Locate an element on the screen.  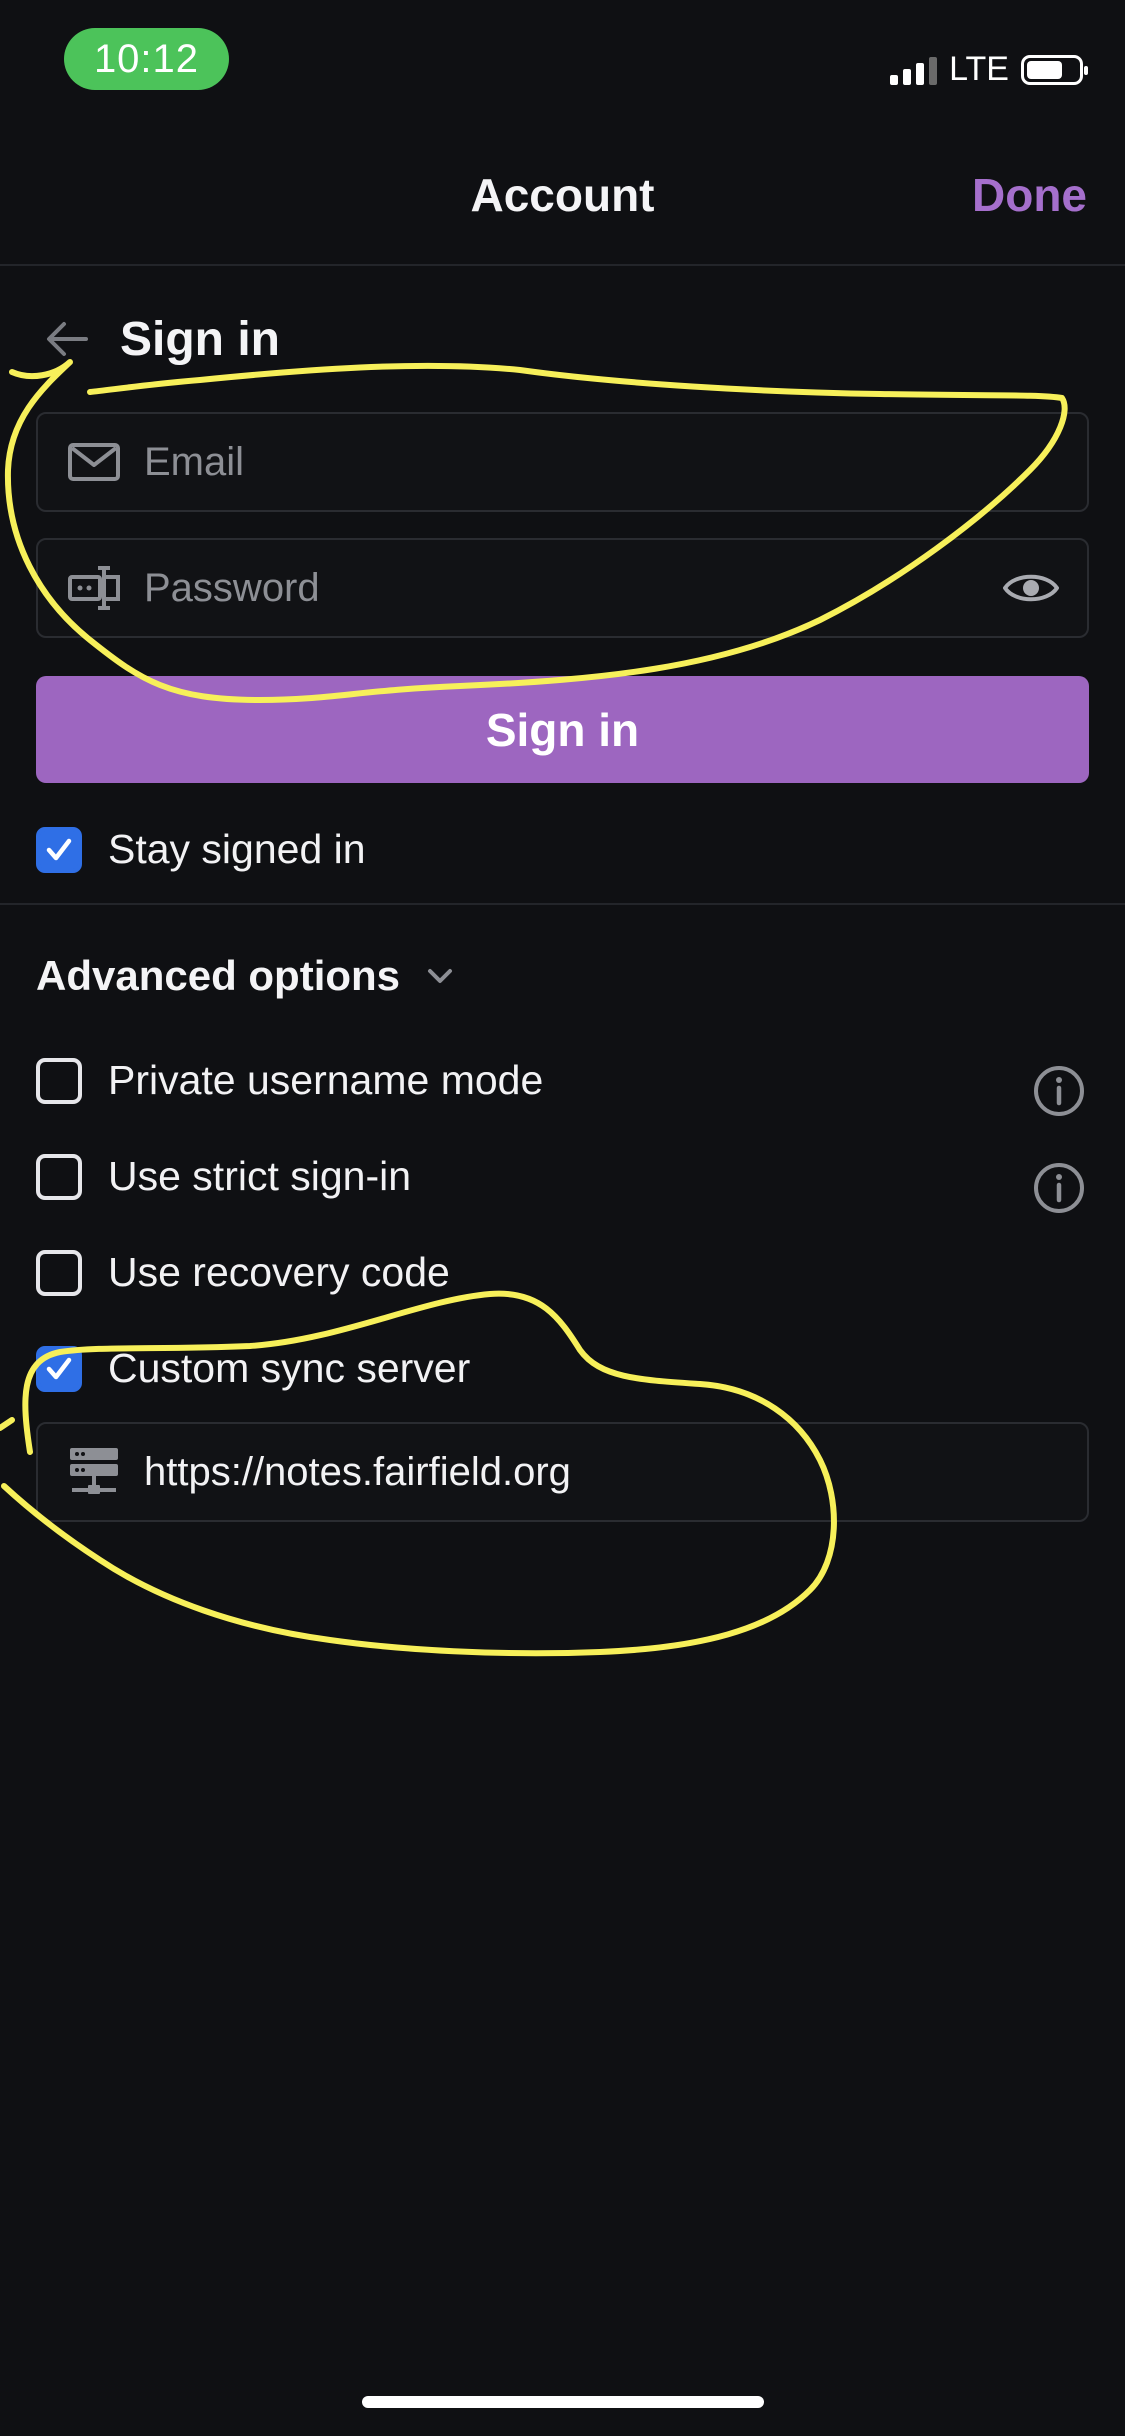
password-icon is located at coordinates (94, 588).